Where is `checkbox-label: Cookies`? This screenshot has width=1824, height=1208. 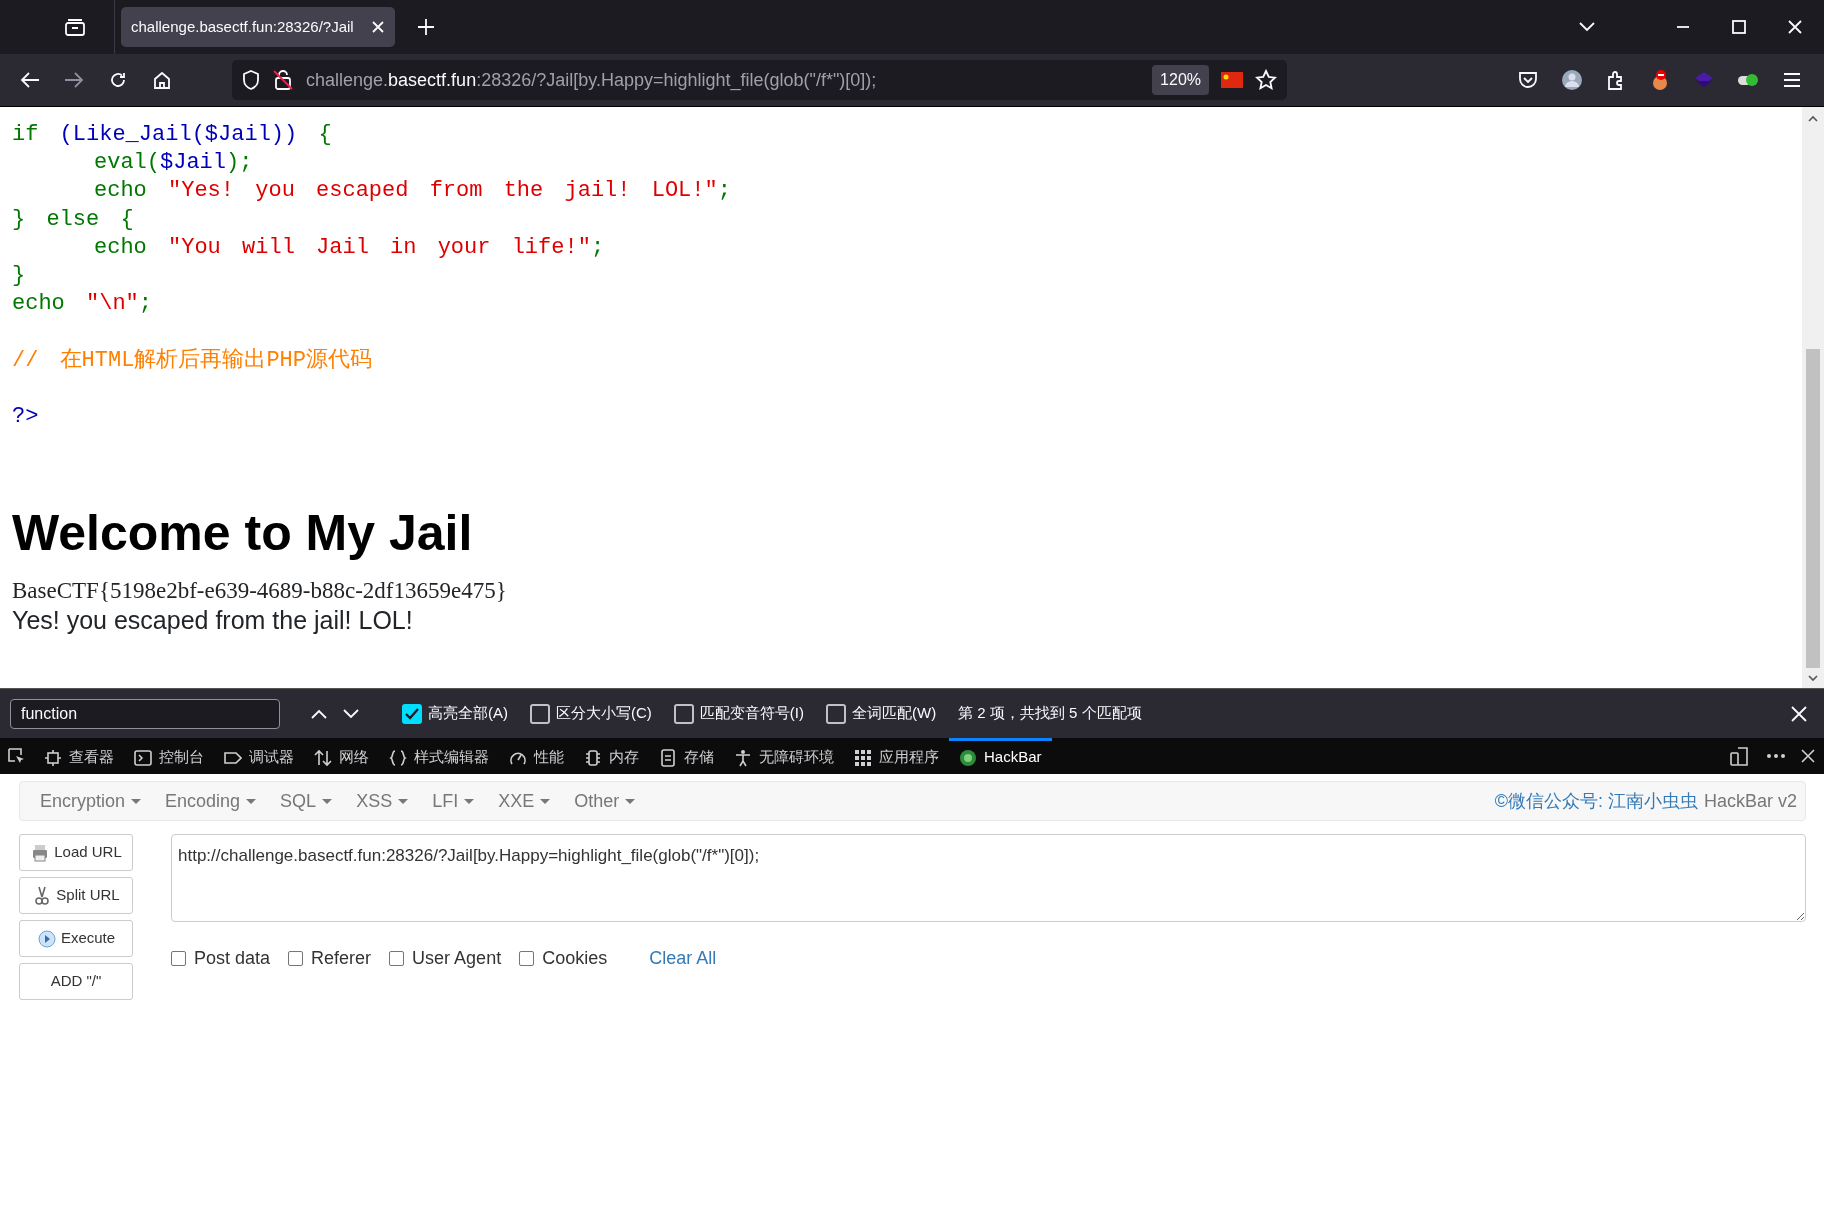
checkbox-label: Cookies is located at coordinates (575, 958).